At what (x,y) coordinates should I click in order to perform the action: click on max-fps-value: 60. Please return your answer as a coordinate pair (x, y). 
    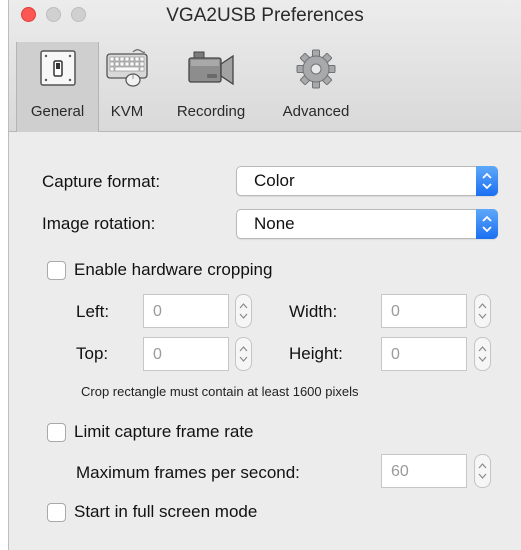
    Looking at the image, I should click on (400, 471).